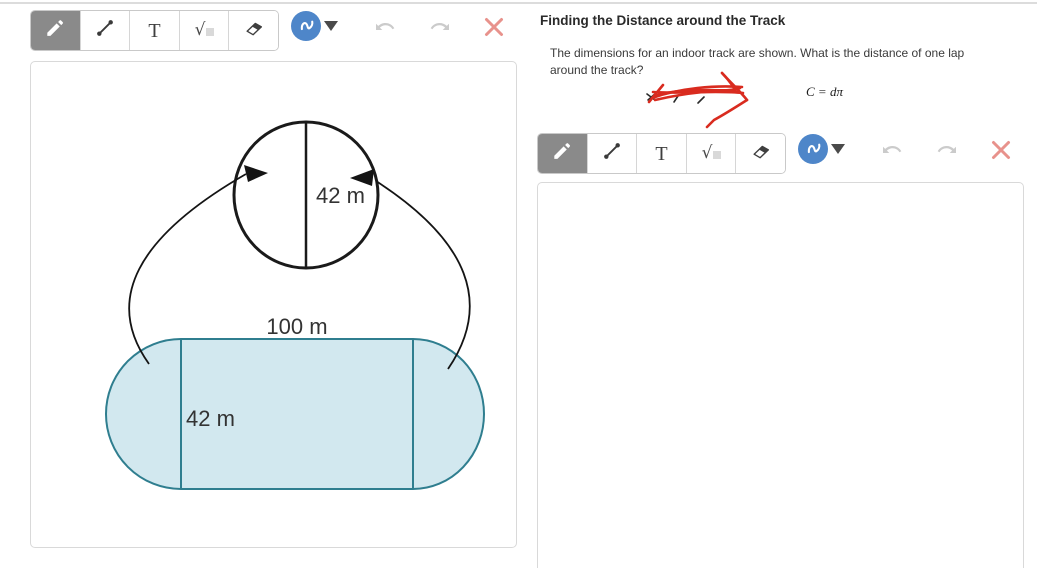 The height and width of the screenshot is (568, 1037). I want to click on drawing-toolbar-right: T √, so click(783, 153).